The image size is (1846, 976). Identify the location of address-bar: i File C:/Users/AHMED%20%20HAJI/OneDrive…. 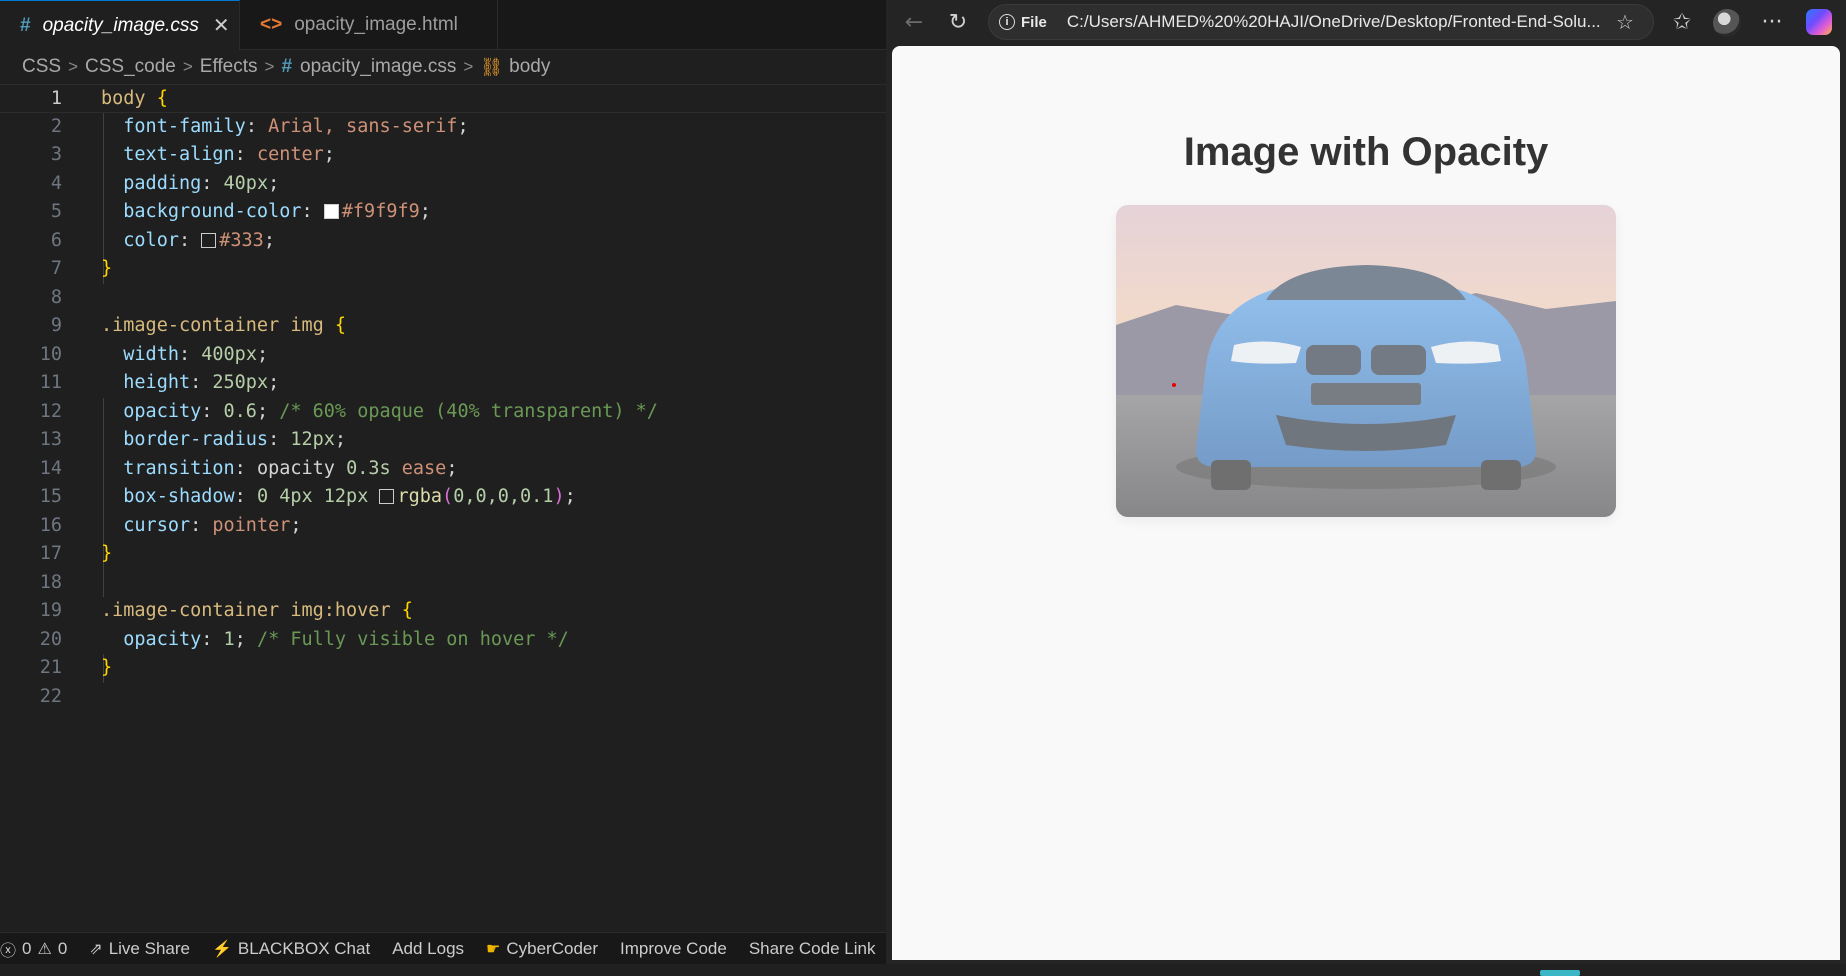
(1321, 22).